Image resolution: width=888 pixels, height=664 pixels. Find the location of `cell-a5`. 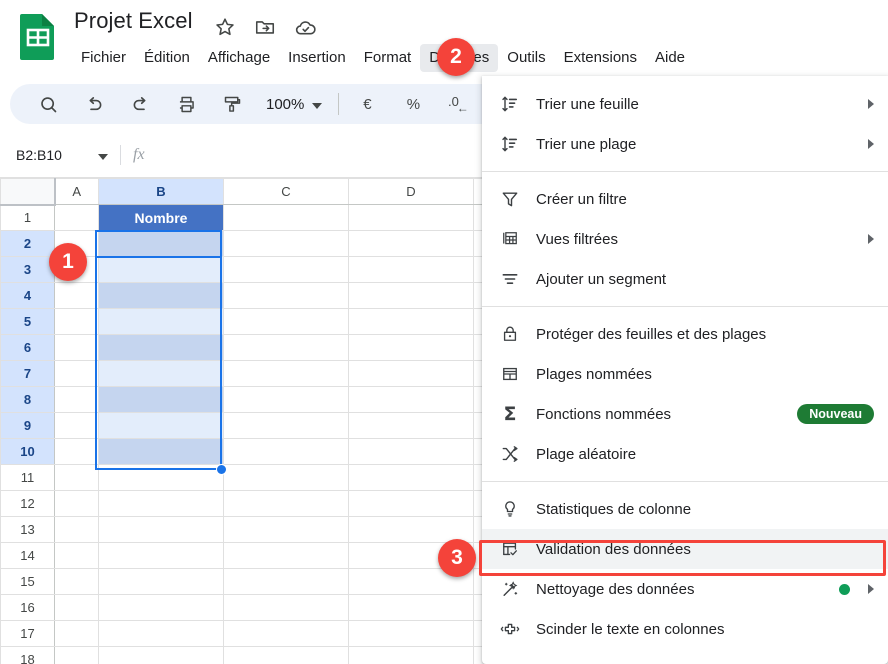

cell-a5 is located at coordinates (76, 321).